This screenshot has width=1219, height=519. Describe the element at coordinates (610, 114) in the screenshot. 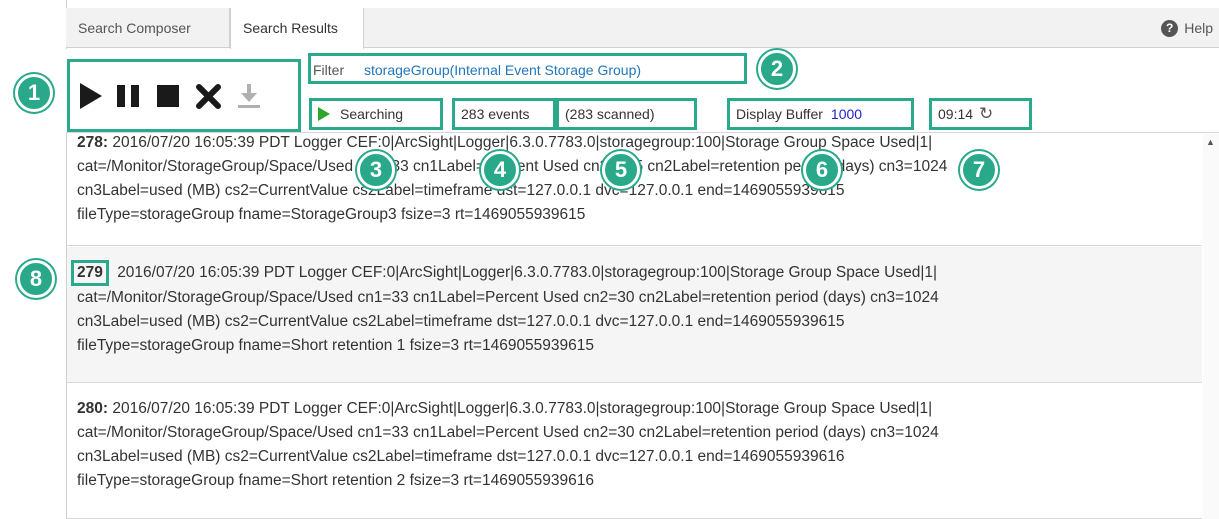

I see `scanned-count-label: (283 scanned)` at that location.